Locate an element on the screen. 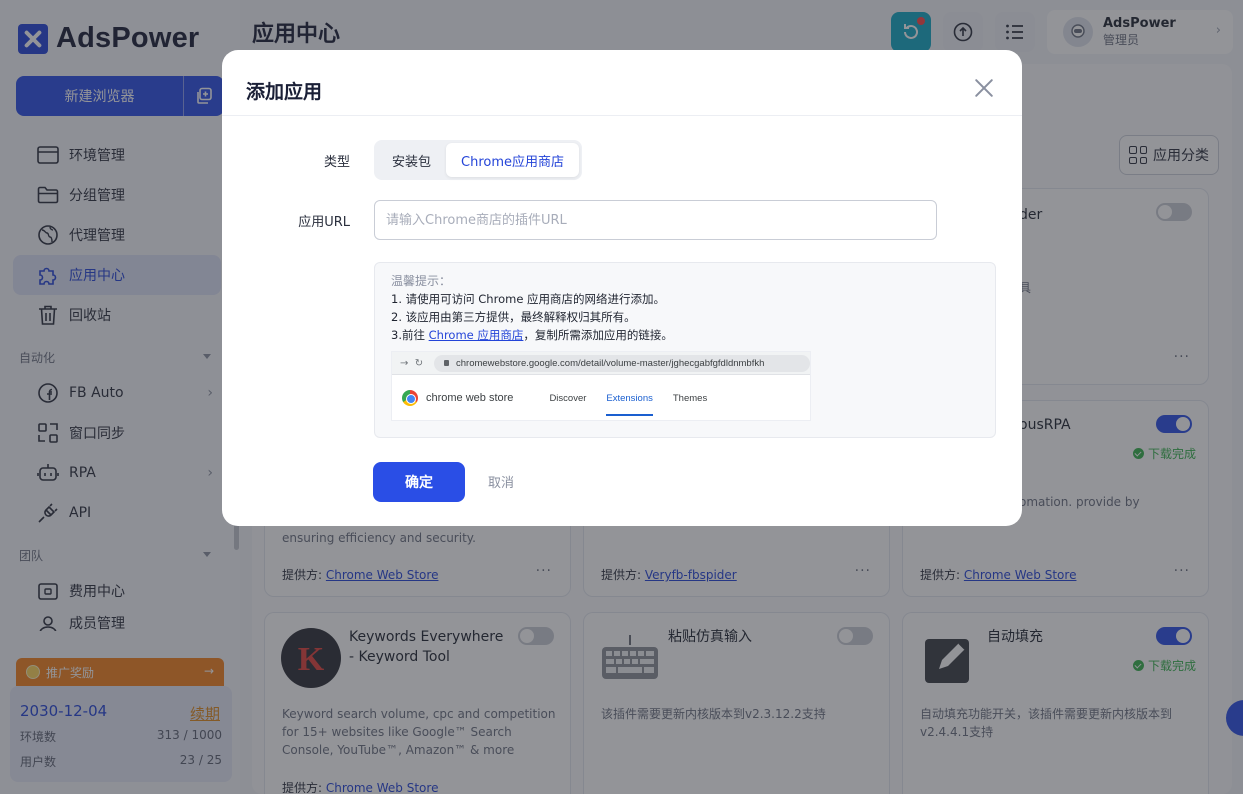 This screenshot has height=794, width=1243. dialog-header: 添加应用 is located at coordinates (622, 83).